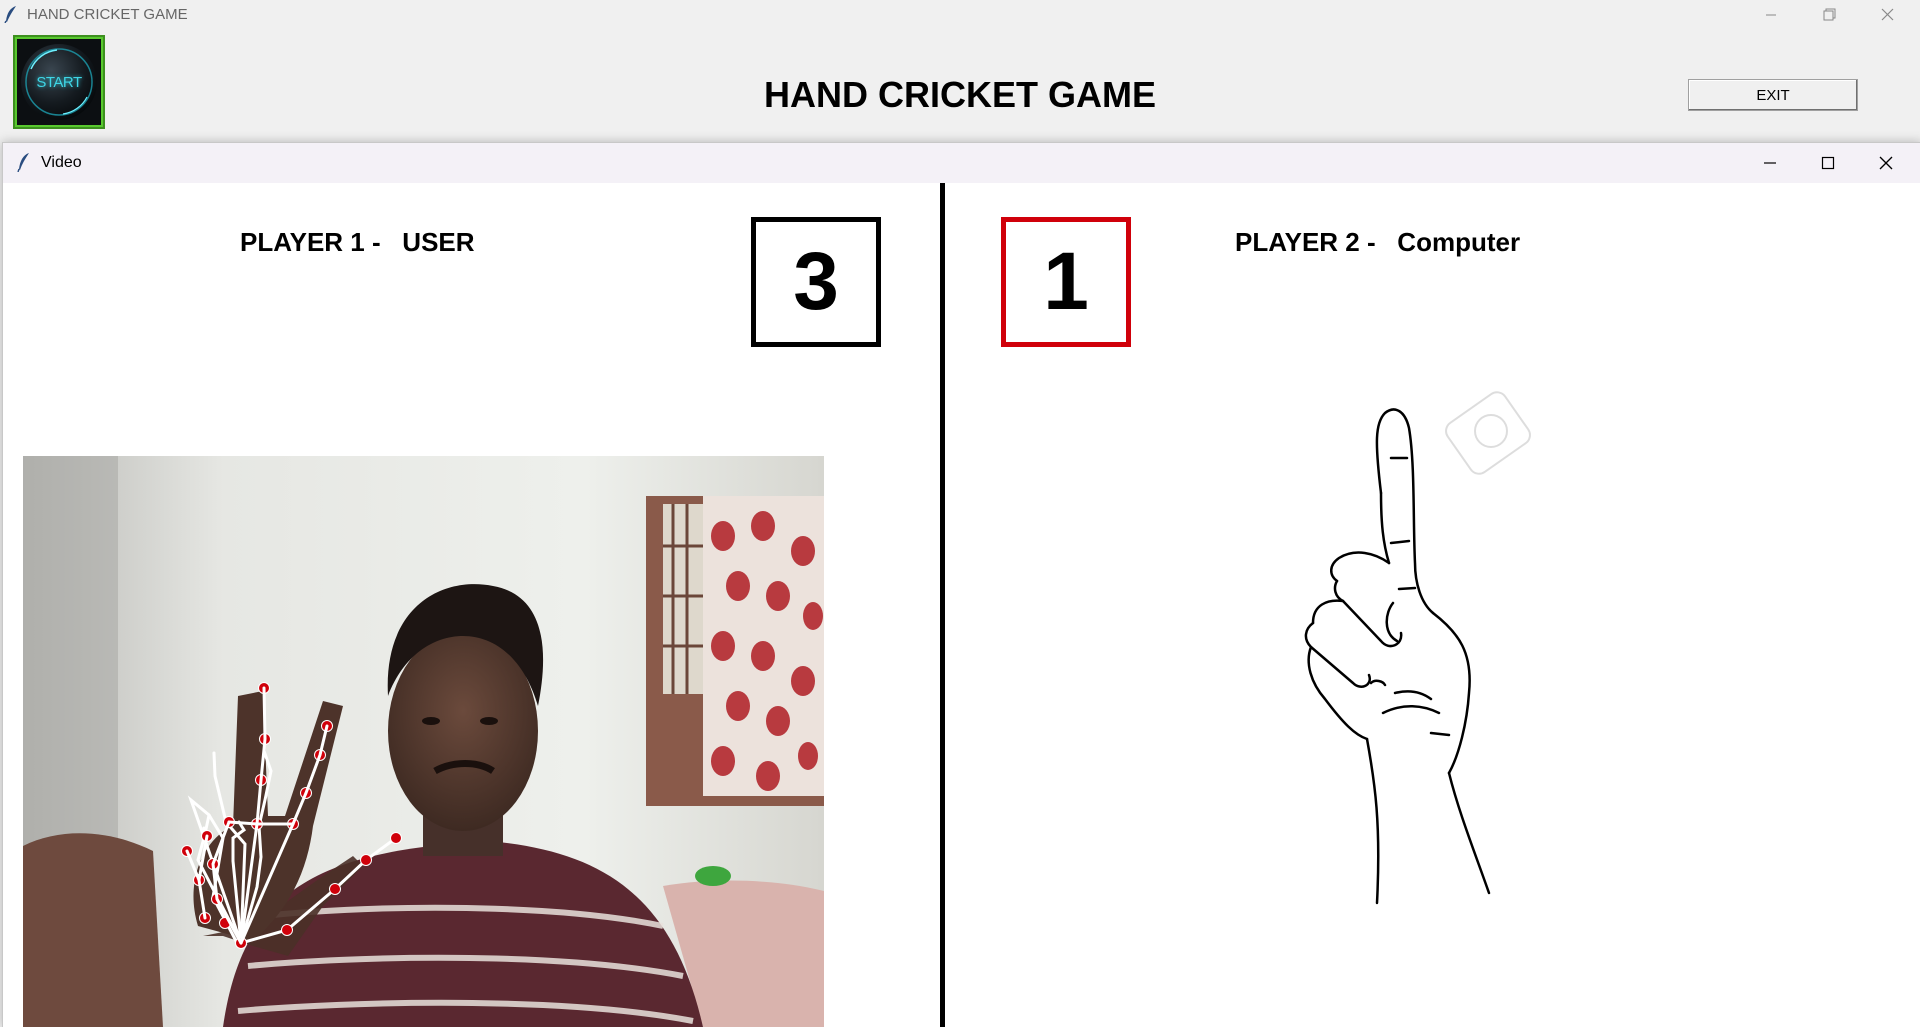  I want to click on video-maximize-button, so click(1828, 163).